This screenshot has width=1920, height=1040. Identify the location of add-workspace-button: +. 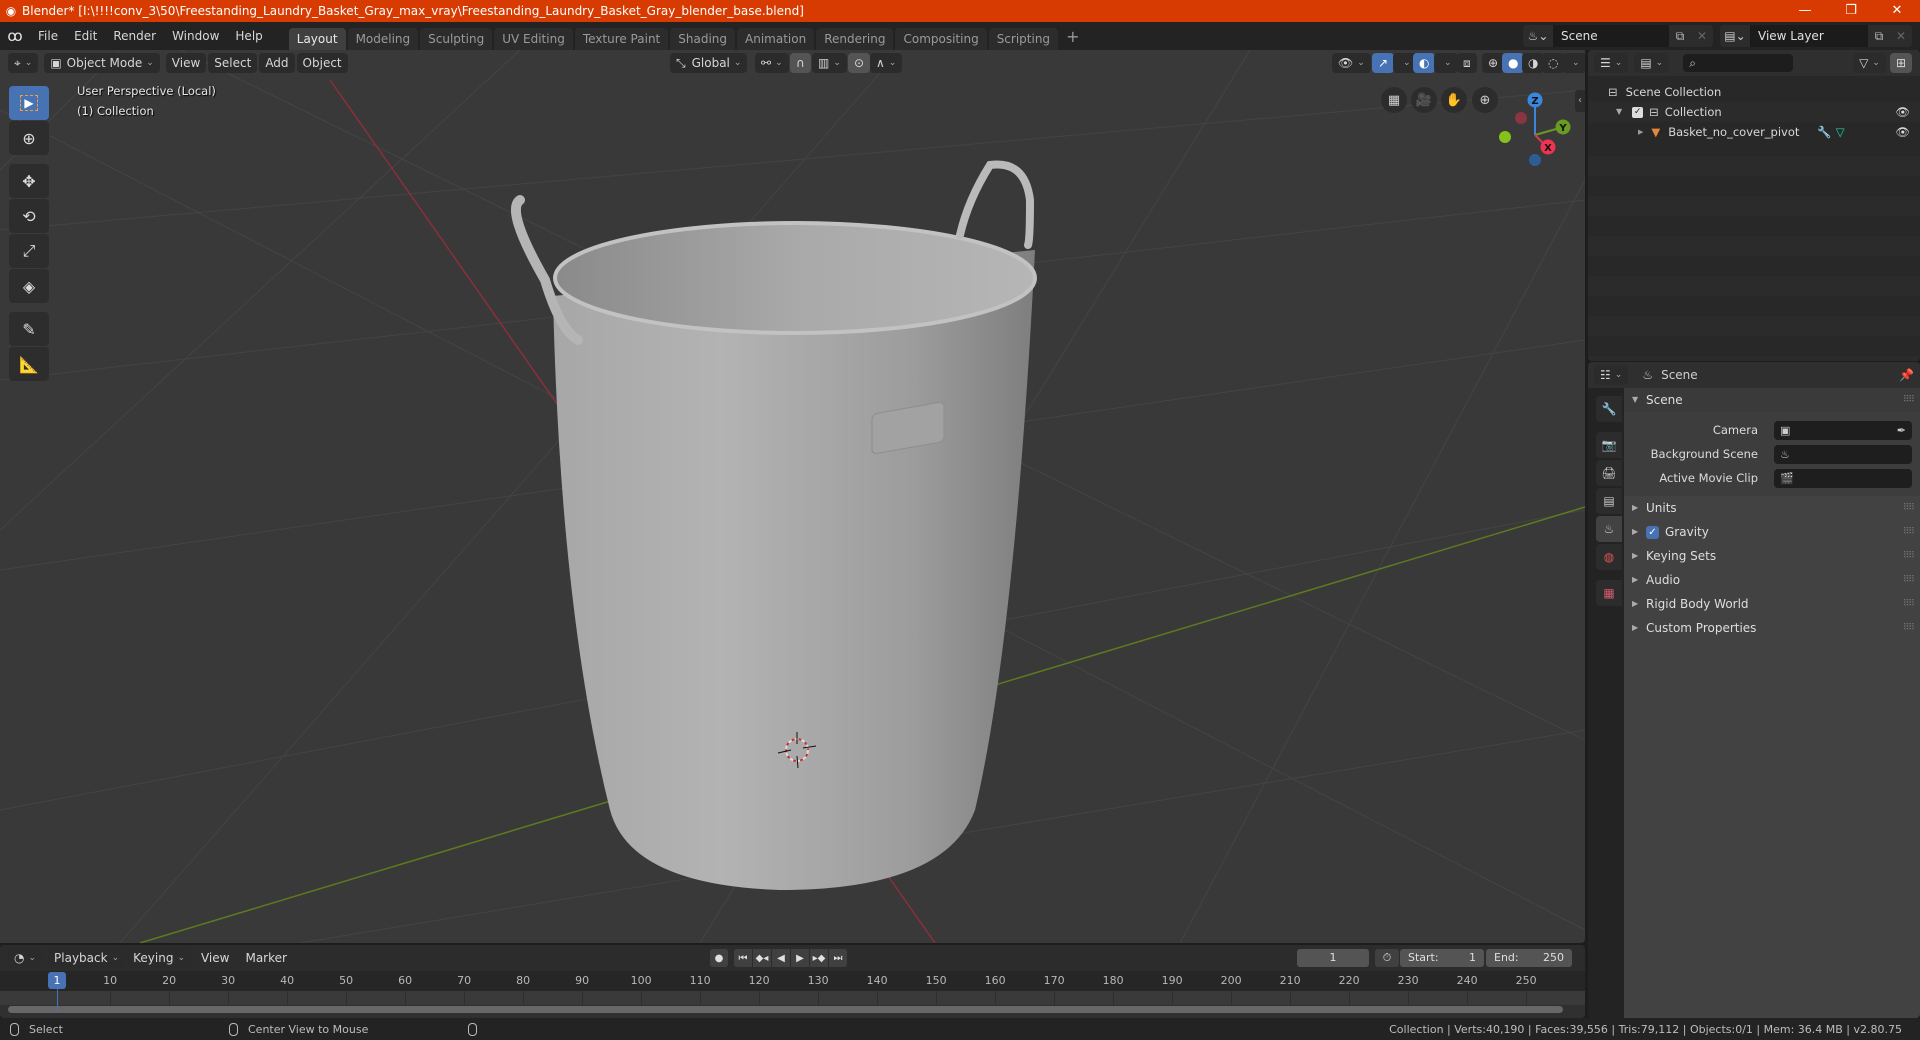
(1072, 36).